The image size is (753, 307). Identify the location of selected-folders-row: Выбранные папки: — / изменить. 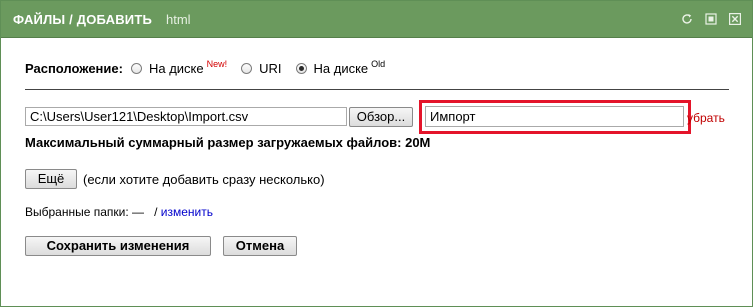
(119, 212).